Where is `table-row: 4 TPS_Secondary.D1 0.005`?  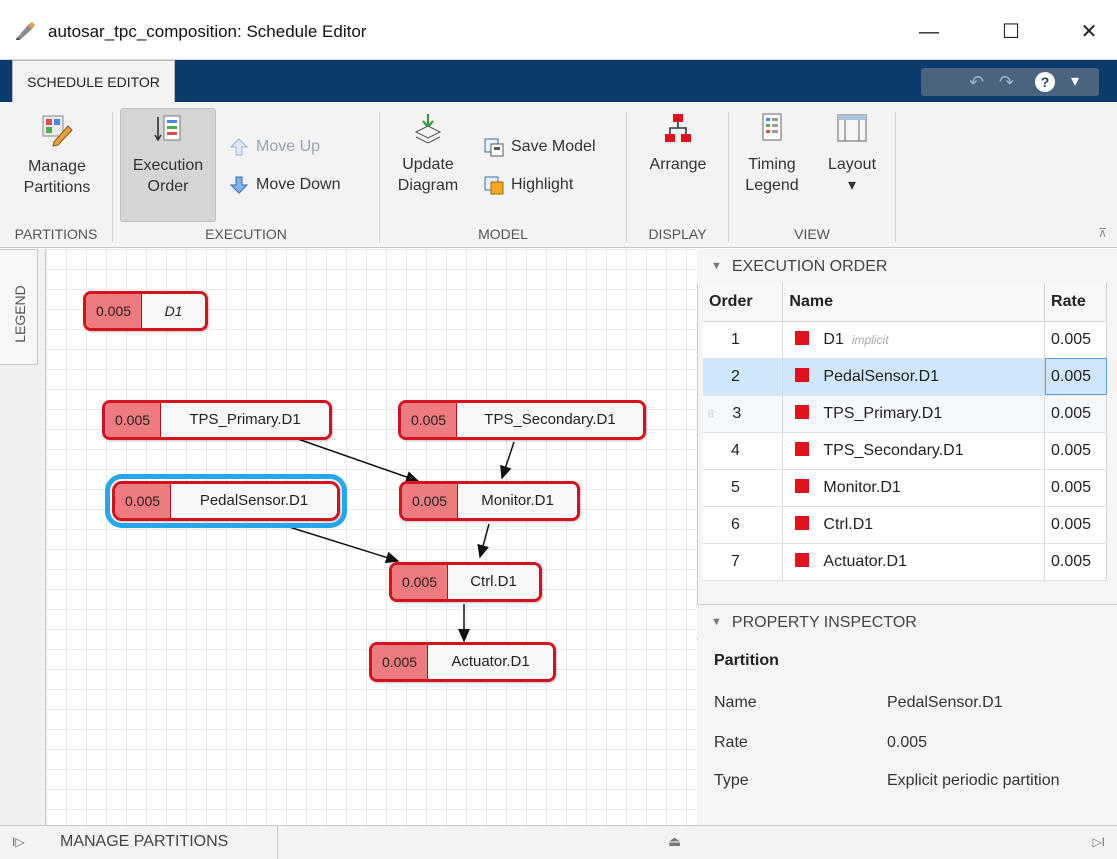
table-row: 4 TPS_Secondary.D1 0.005 is located at coordinates (905, 451).